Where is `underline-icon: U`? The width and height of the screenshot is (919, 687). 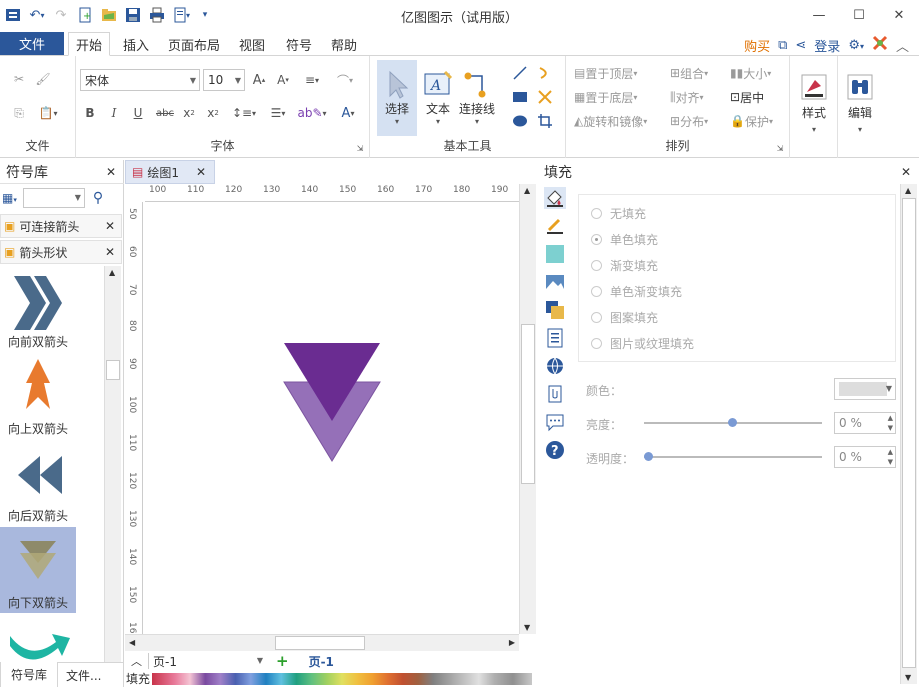
underline-icon: U is located at coordinates (138, 113).